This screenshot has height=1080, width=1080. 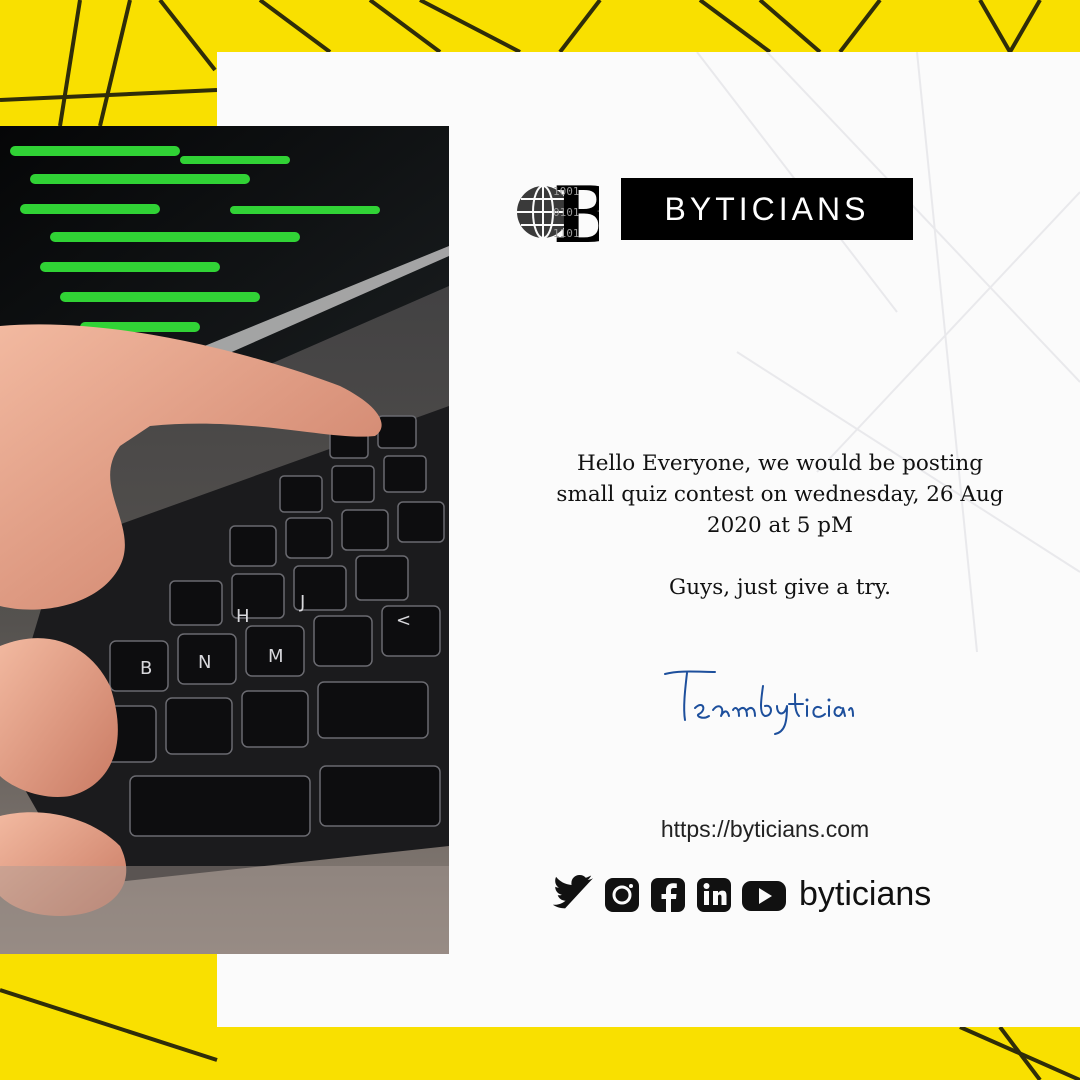 I want to click on signature, so click(x=759, y=702).